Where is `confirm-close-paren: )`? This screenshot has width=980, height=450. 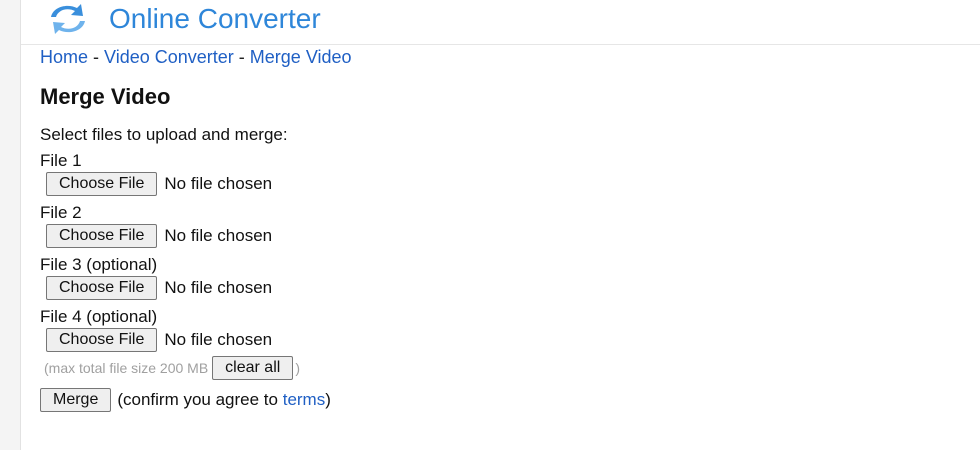
confirm-close-paren: ) is located at coordinates (328, 399).